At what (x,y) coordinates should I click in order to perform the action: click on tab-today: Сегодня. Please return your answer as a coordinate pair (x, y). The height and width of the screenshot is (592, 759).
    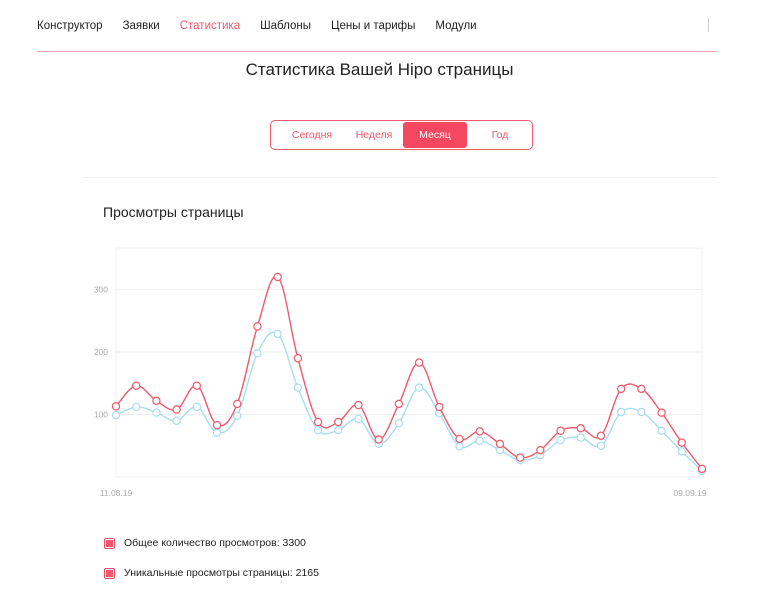
    Looking at the image, I should click on (312, 135).